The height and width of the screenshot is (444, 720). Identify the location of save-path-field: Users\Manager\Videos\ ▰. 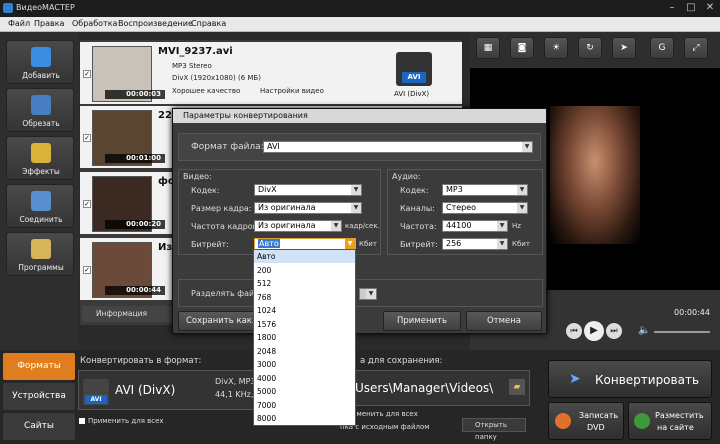
(440, 388).